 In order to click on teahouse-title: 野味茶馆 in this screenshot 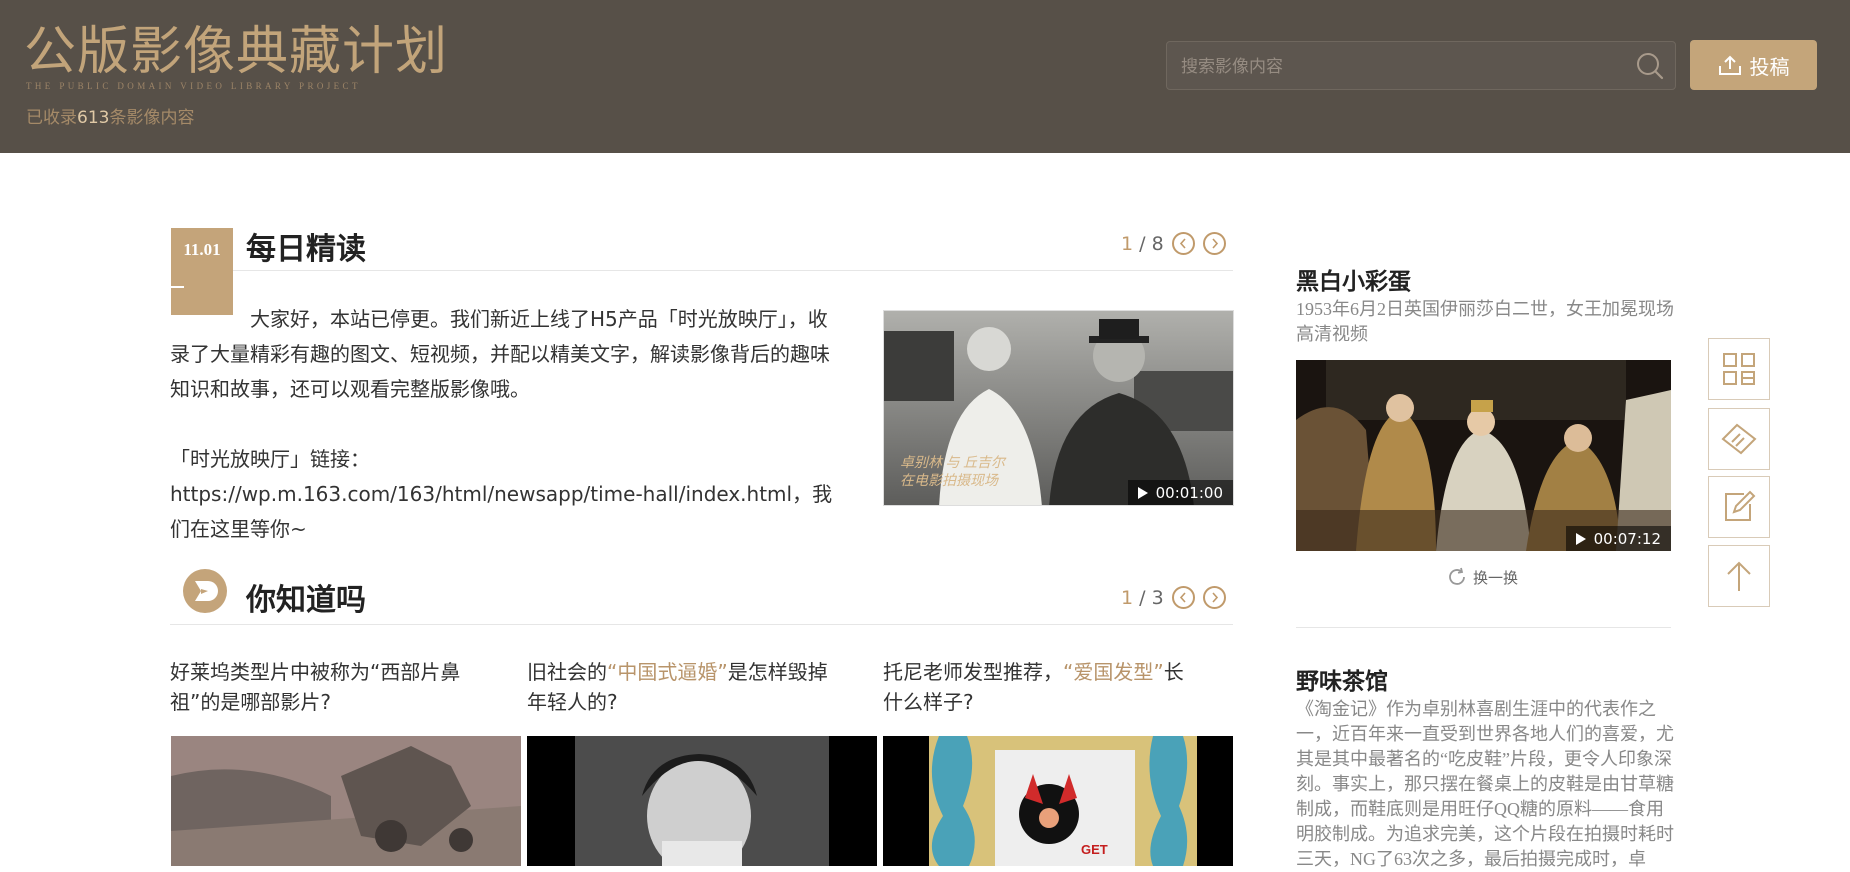, I will do `click(1342, 682)`.